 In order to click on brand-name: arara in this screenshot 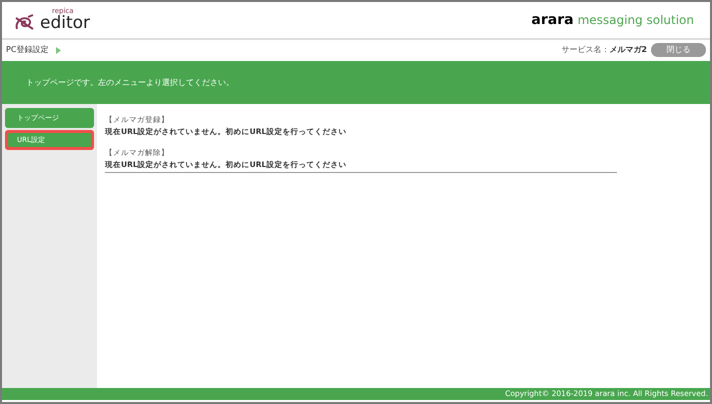, I will do `click(552, 20)`.